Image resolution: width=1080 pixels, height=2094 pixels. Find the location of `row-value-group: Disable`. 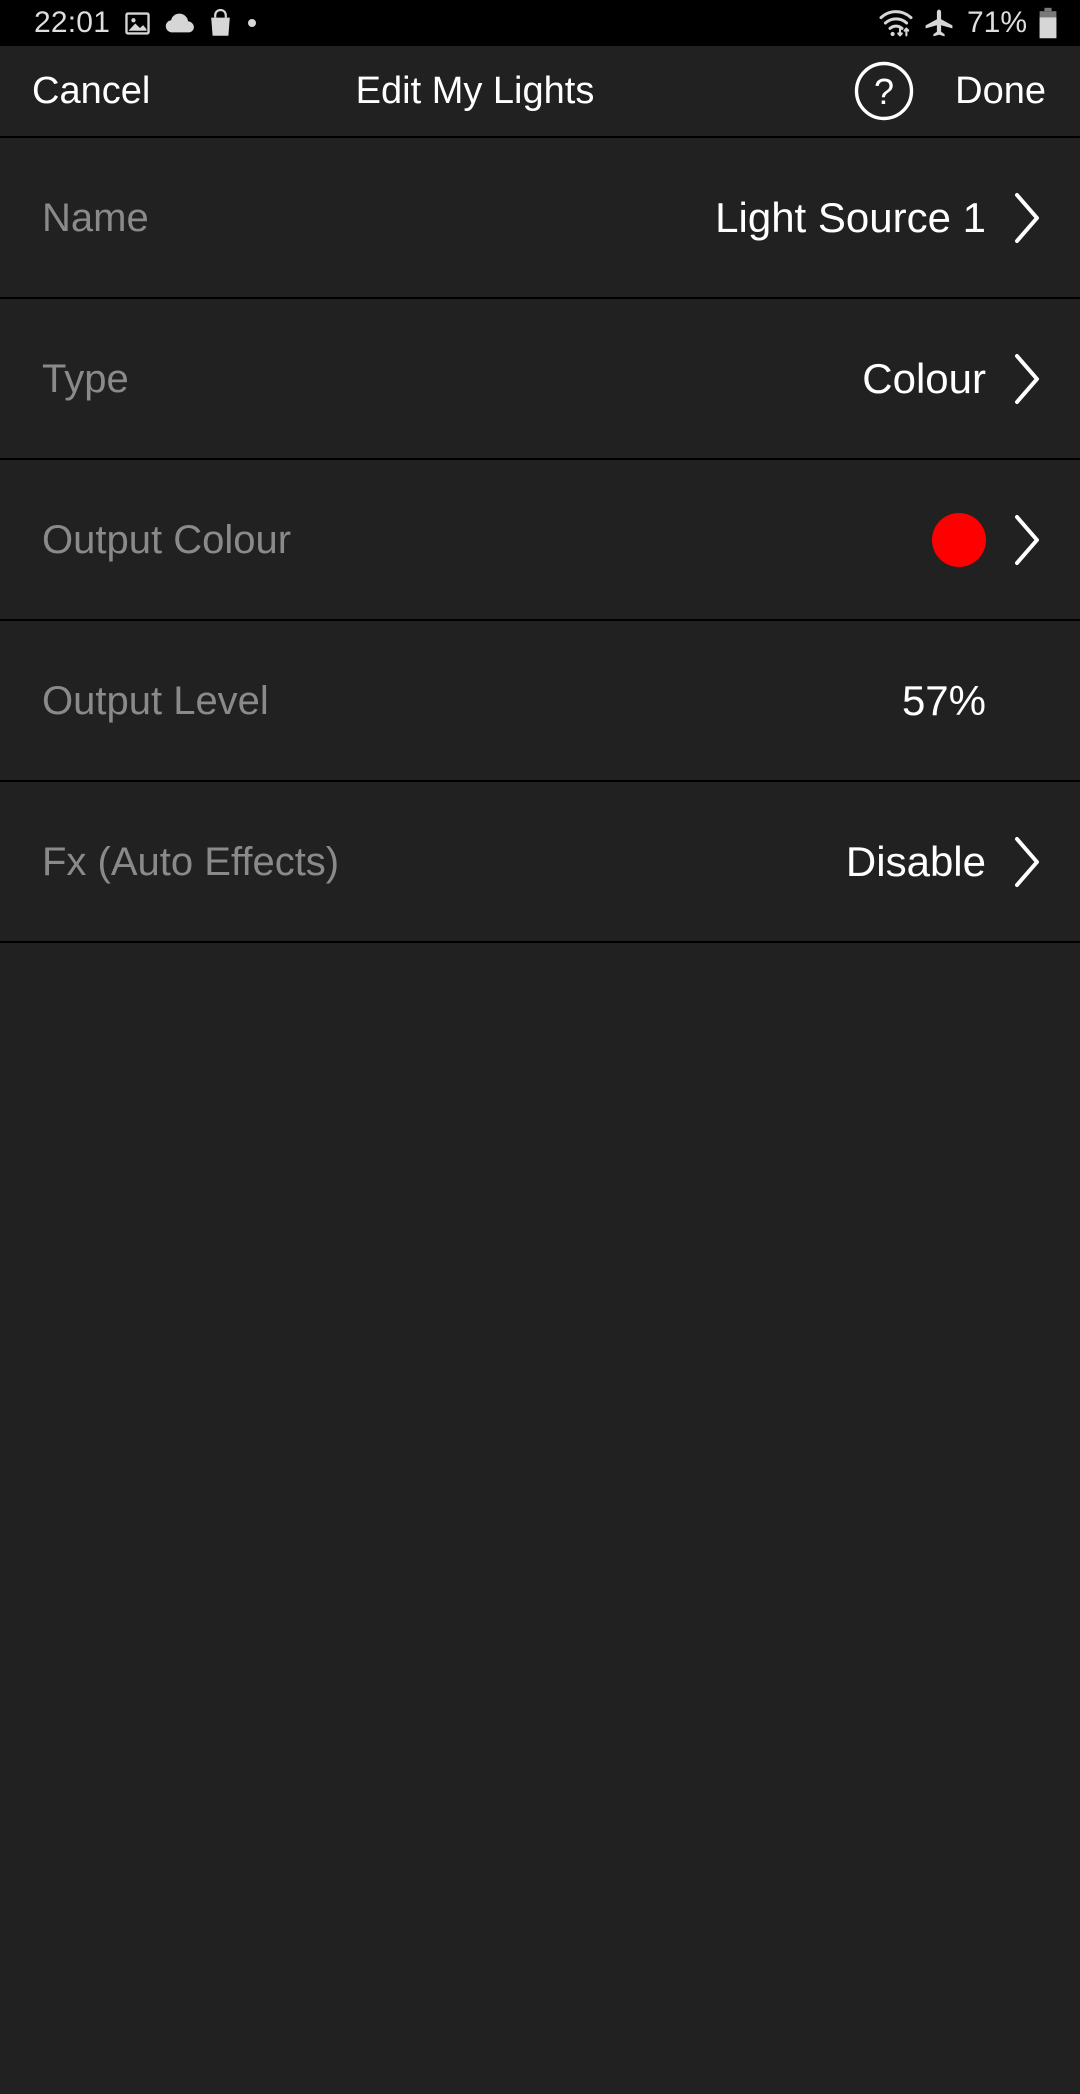

row-value-group: Disable is located at coordinates (944, 862).